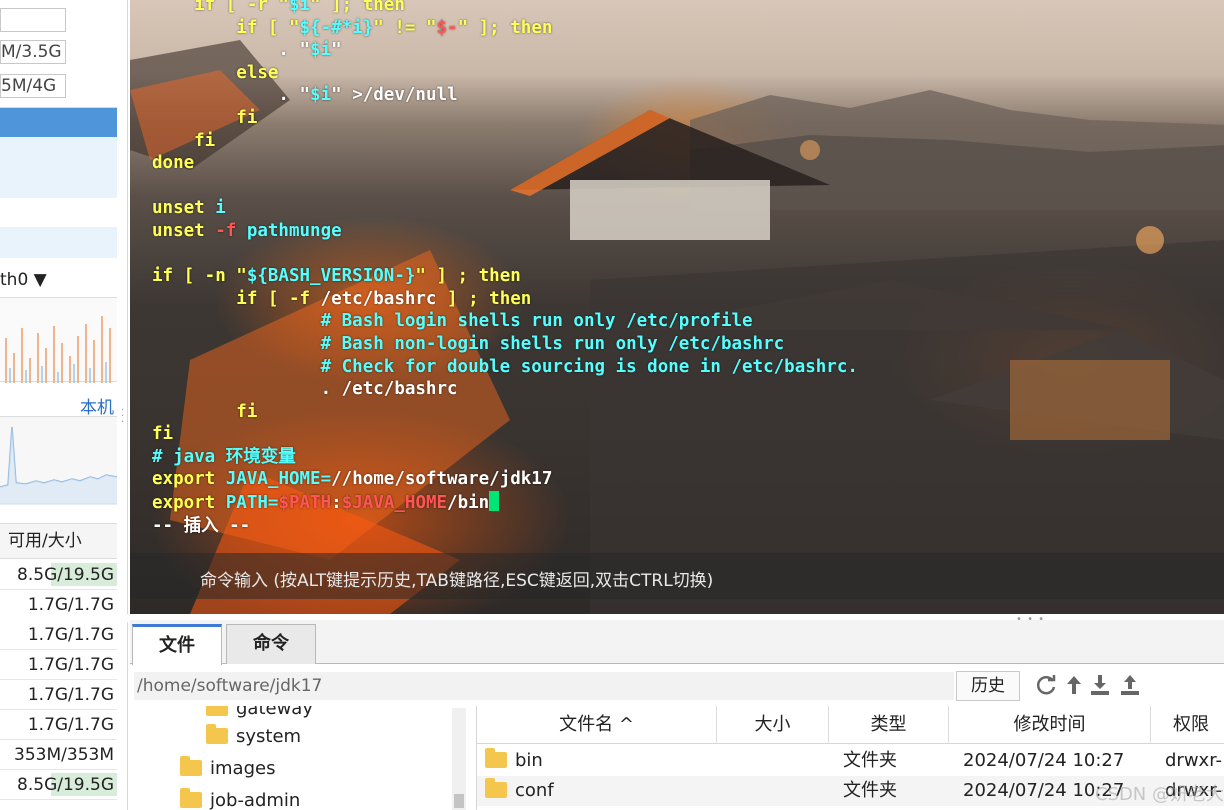 Image resolution: width=1224 pixels, height=810 pixels. What do you see at coordinates (1050, 725) in the screenshot?
I see `column-modified: 修改时间` at bounding box center [1050, 725].